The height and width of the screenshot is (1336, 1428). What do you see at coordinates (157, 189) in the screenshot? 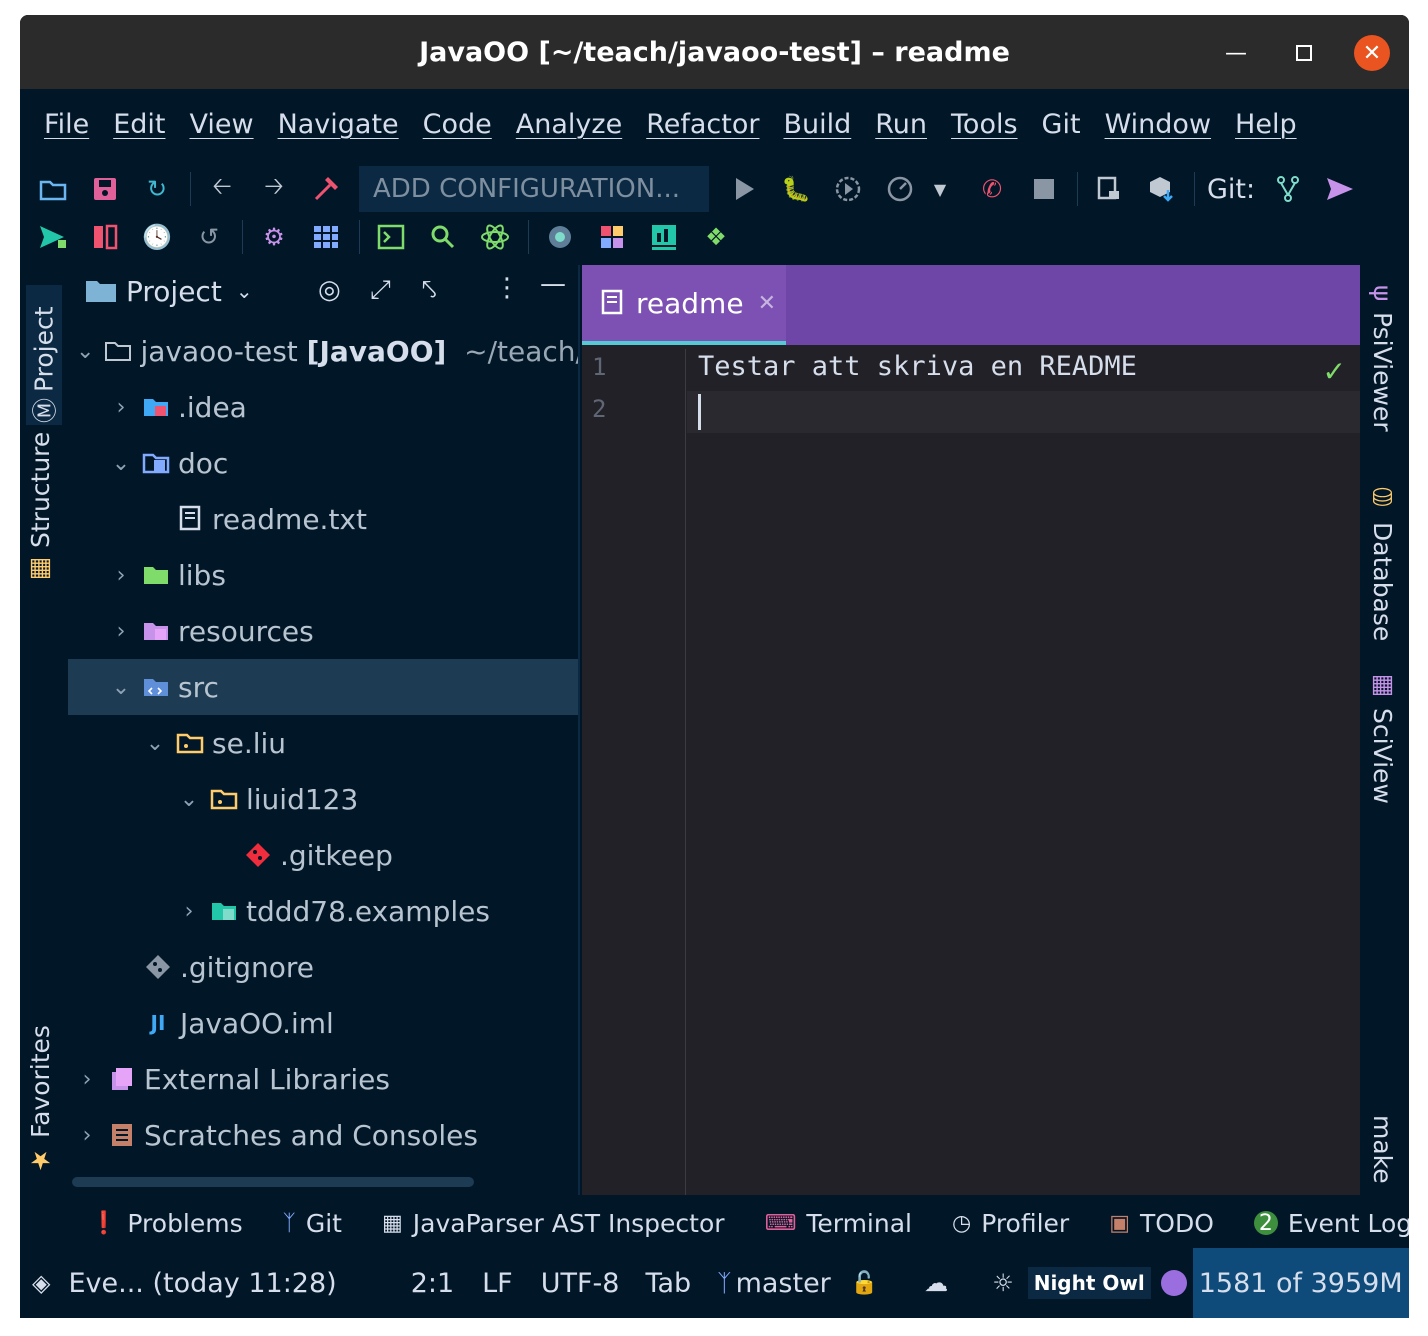
I see `sync-icon: ↻` at bounding box center [157, 189].